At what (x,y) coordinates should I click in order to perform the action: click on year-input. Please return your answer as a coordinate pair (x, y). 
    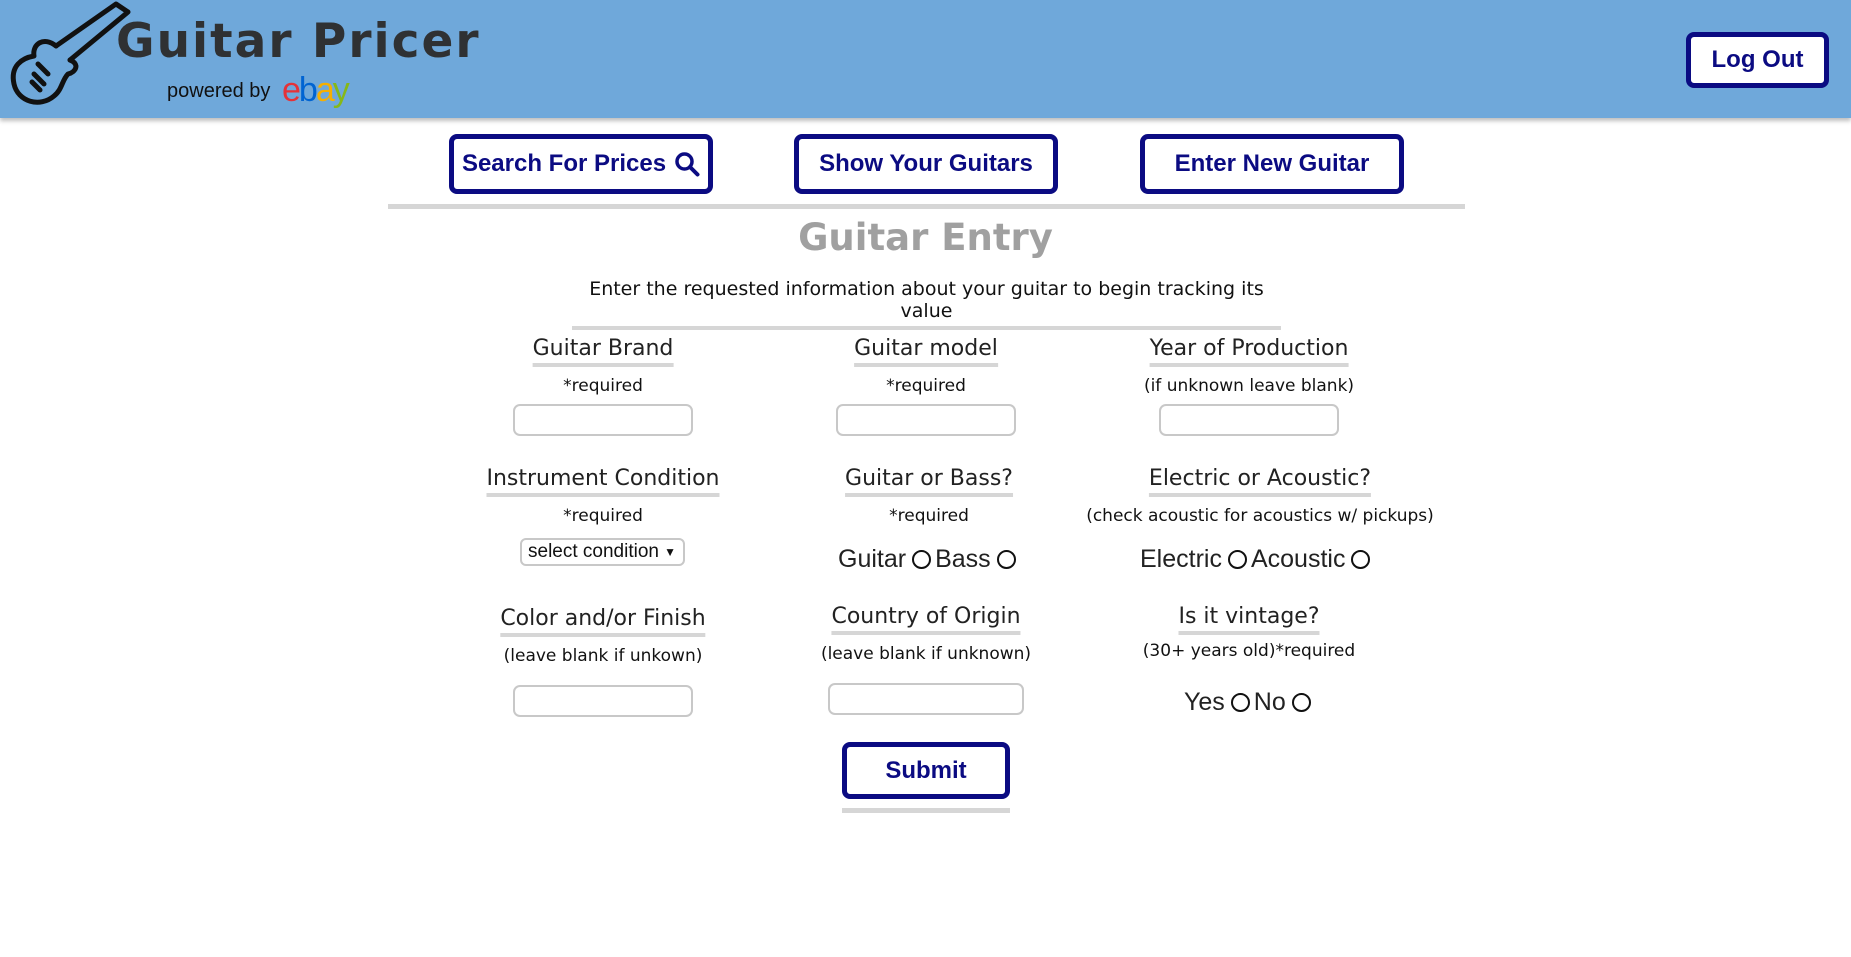
    Looking at the image, I should click on (1249, 420).